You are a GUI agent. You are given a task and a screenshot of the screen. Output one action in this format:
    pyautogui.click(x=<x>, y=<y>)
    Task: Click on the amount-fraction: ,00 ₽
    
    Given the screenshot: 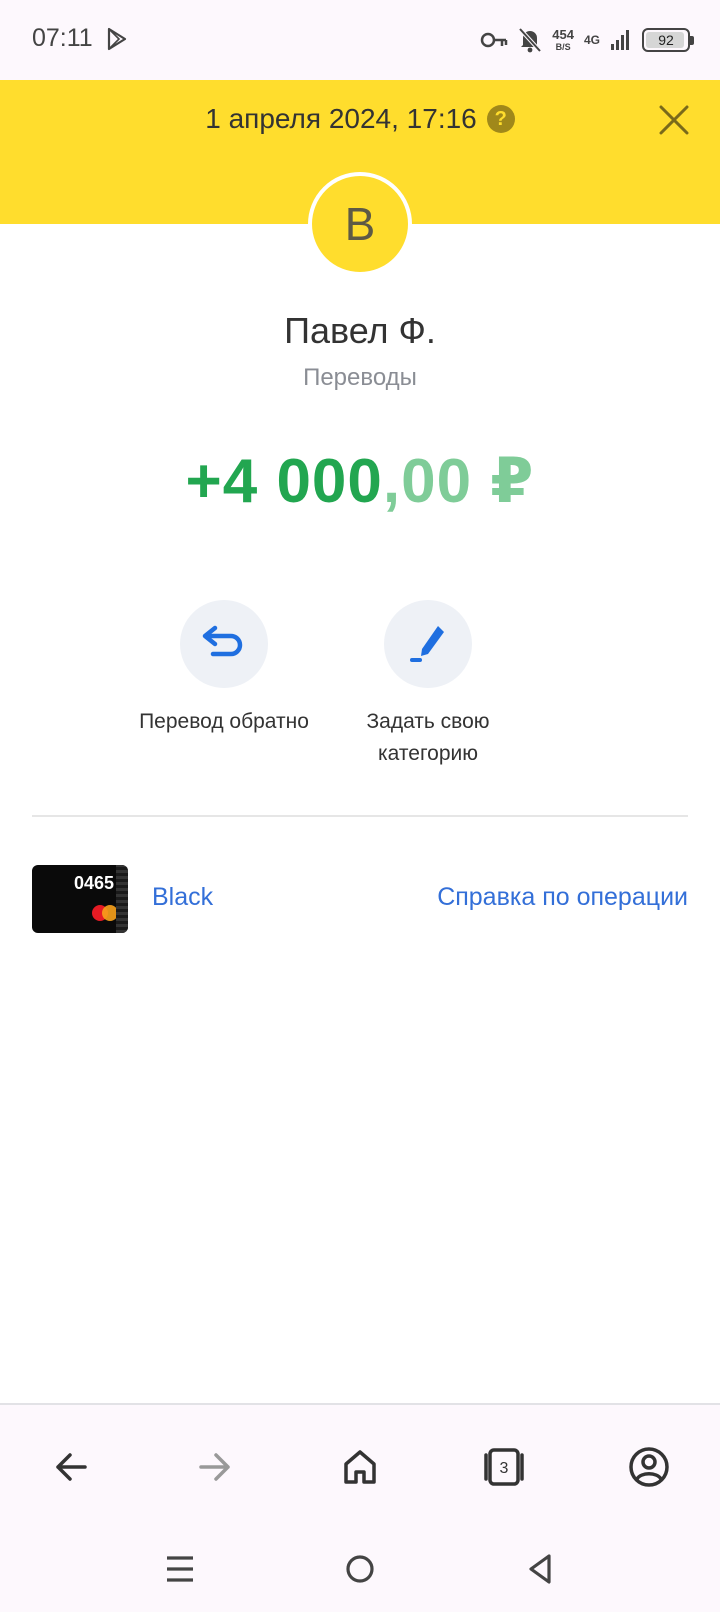 What is the action you would take?
    pyautogui.click(x=458, y=481)
    